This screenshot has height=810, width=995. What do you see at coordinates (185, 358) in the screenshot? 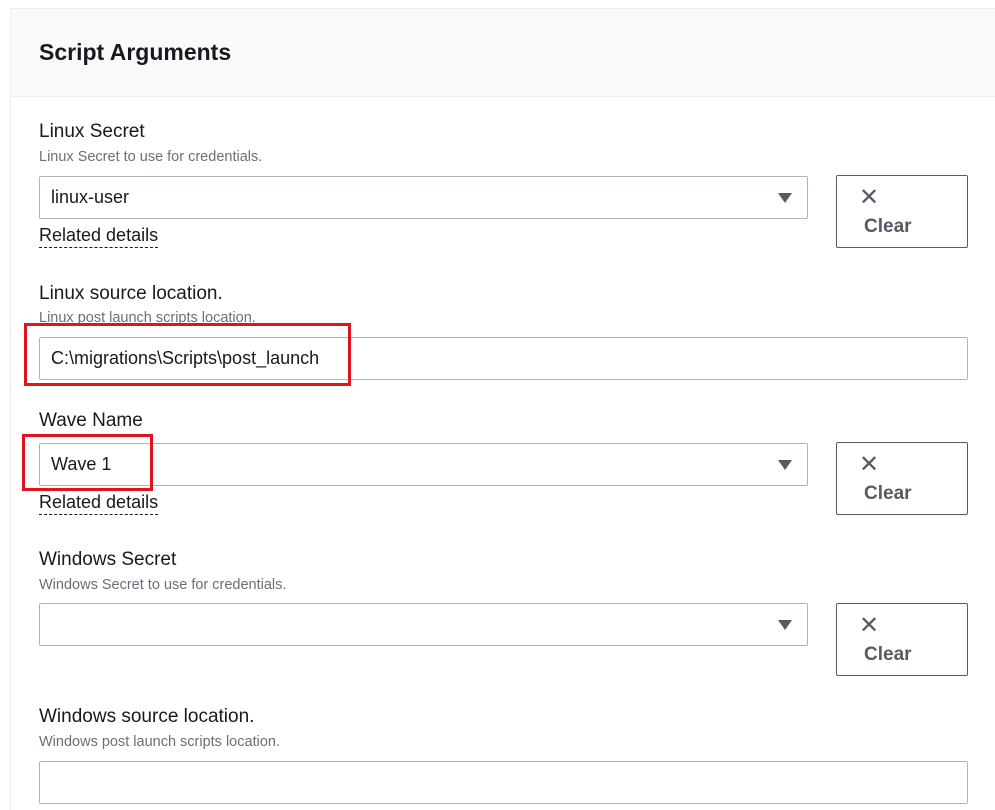
I see `linux-source-value: C:\migrations\Scripts\post_launch` at bounding box center [185, 358].